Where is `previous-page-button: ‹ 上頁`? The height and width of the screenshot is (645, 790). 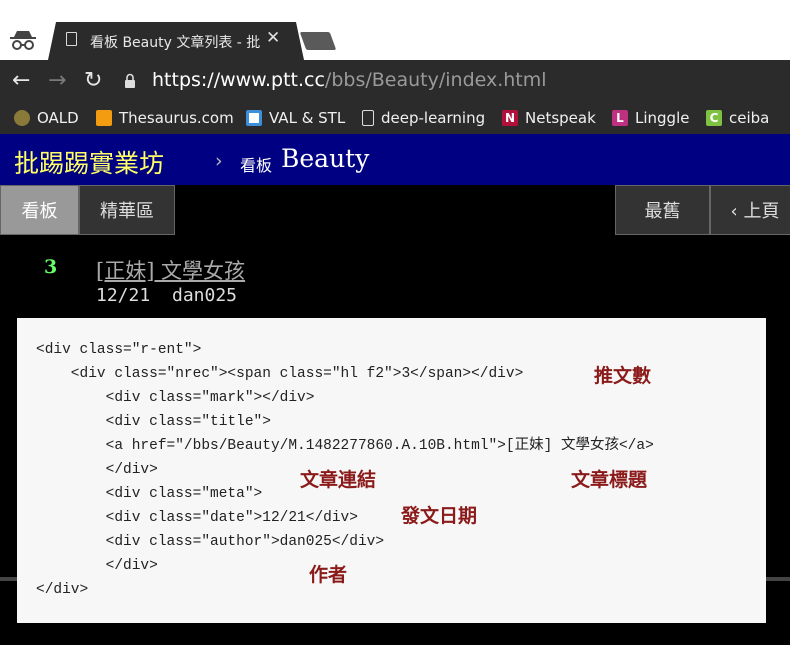
previous-page-button: ‹ 上頁 is located at coordinates (750, 210).